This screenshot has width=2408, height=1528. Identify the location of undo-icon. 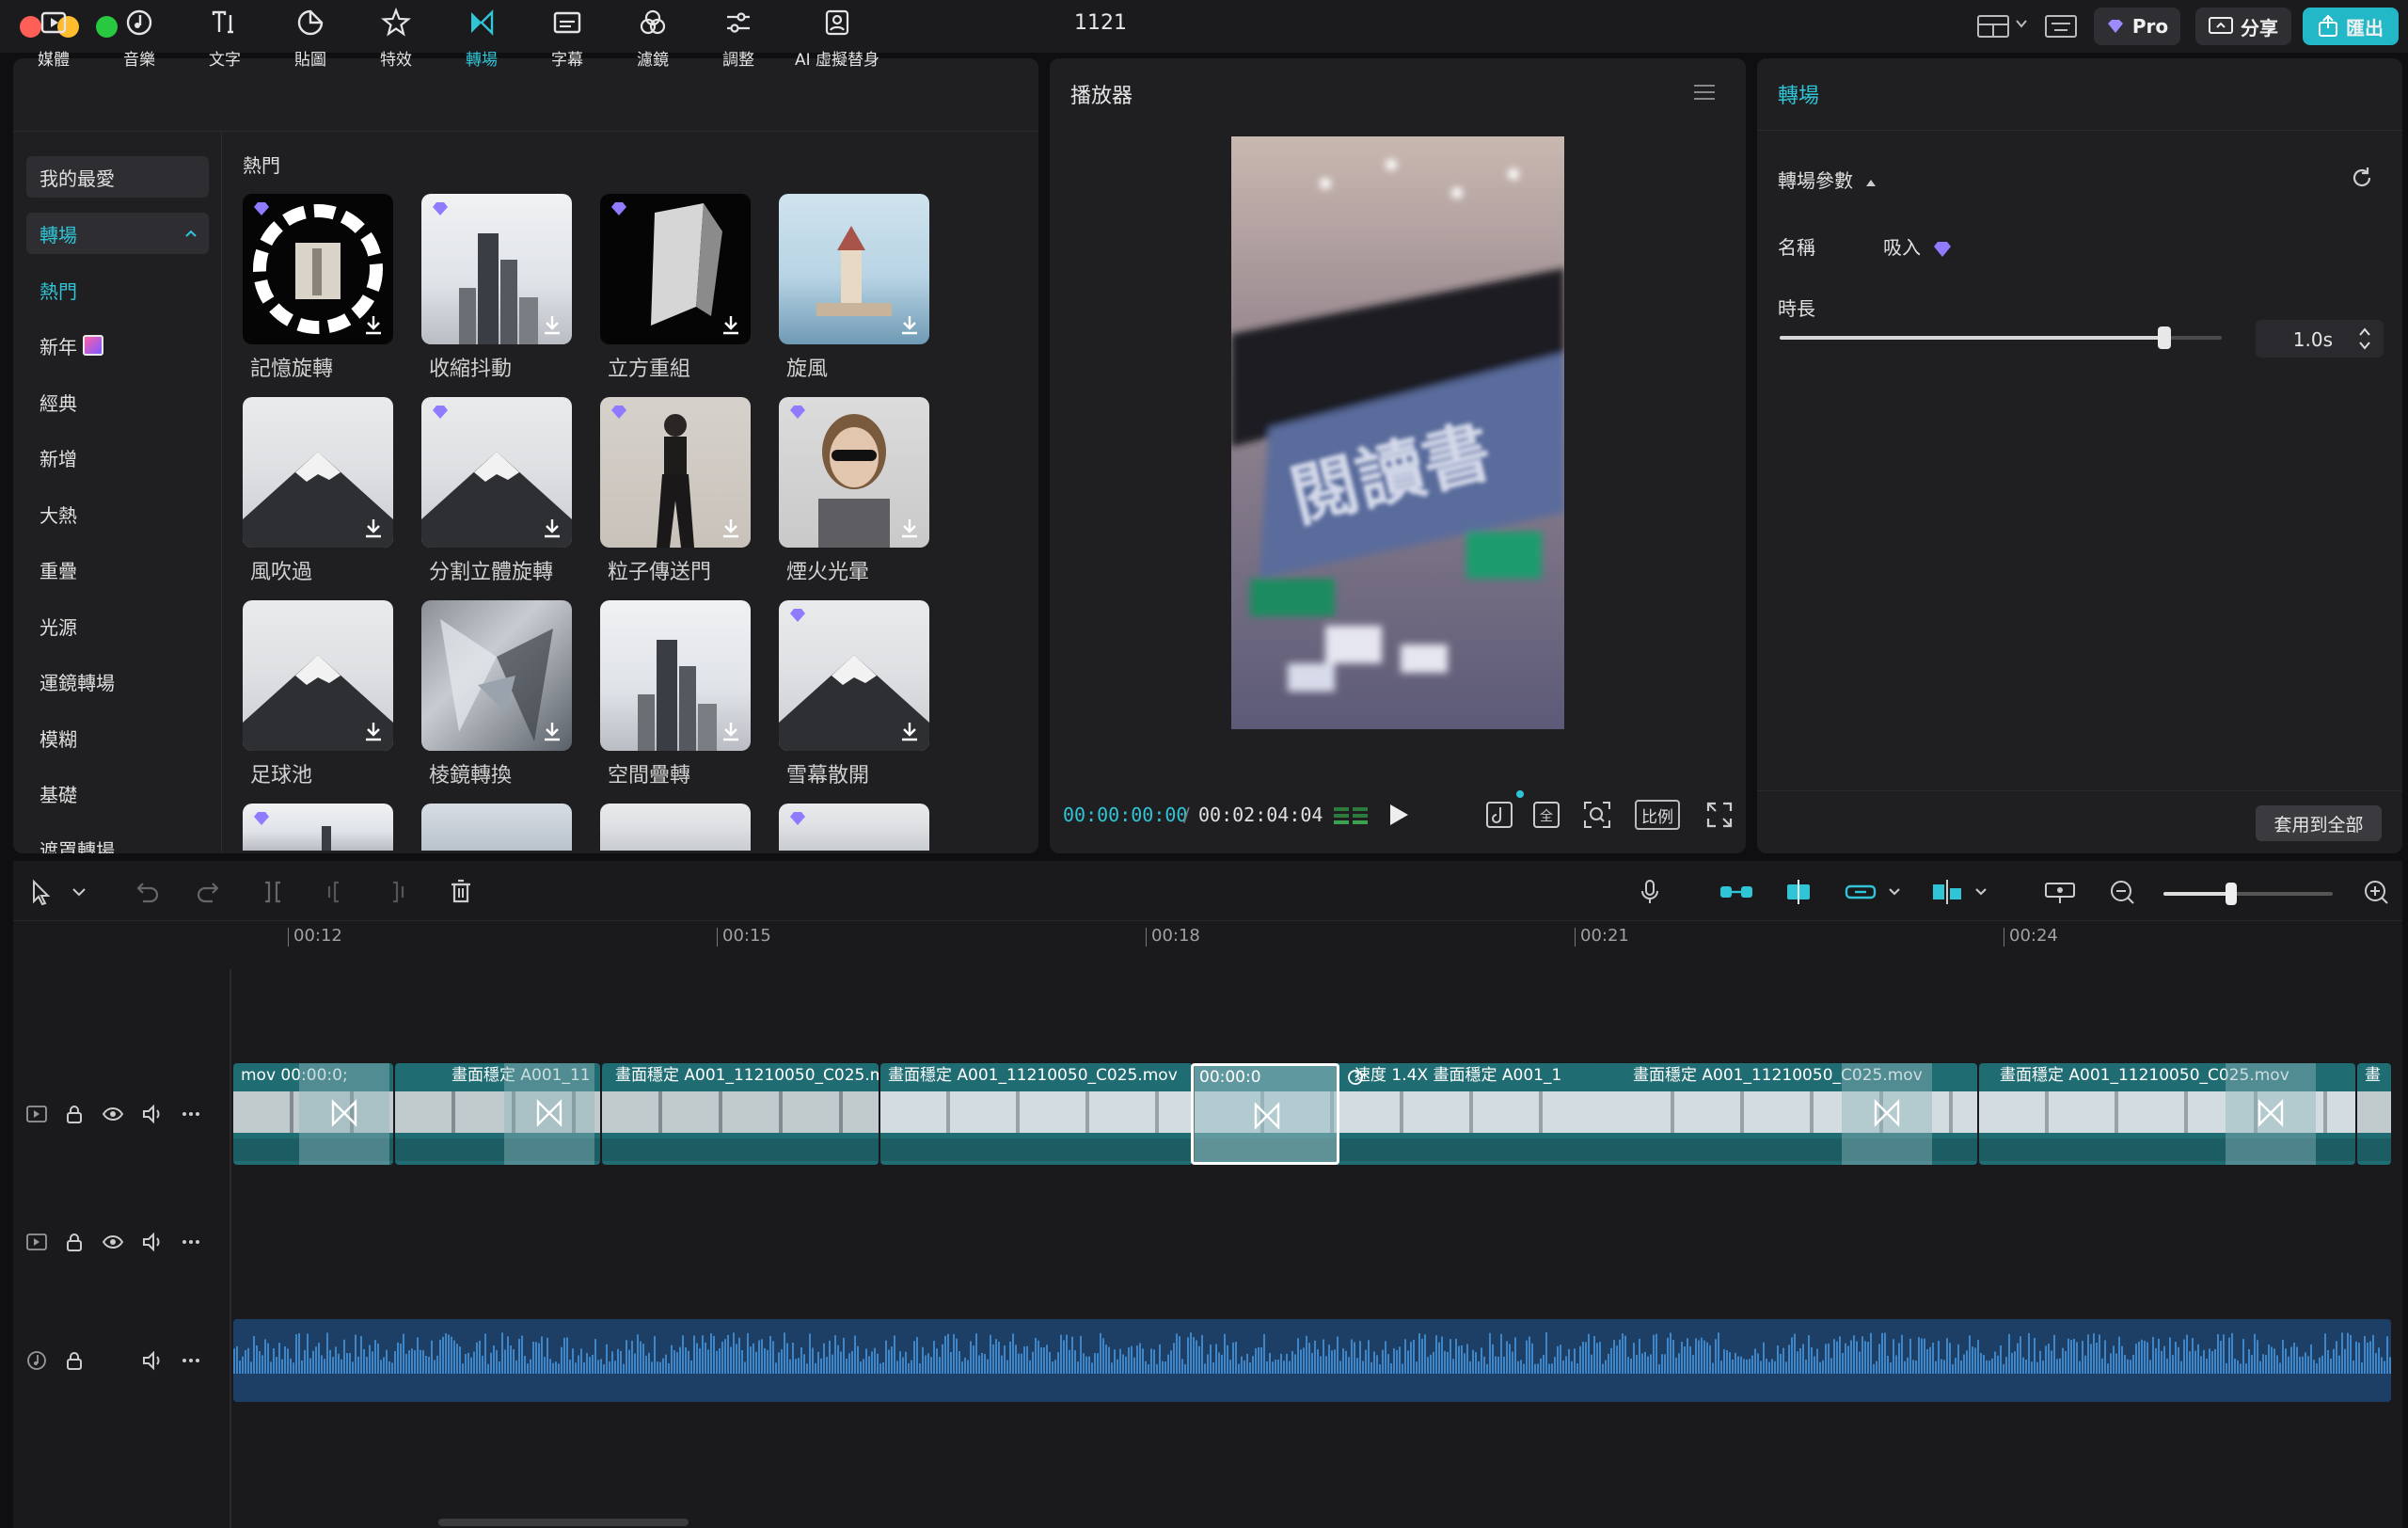
(147, 892).